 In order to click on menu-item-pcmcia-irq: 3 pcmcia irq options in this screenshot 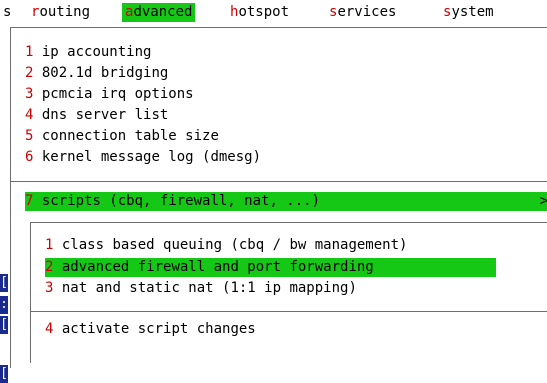, I will do `click(109, 94)`.